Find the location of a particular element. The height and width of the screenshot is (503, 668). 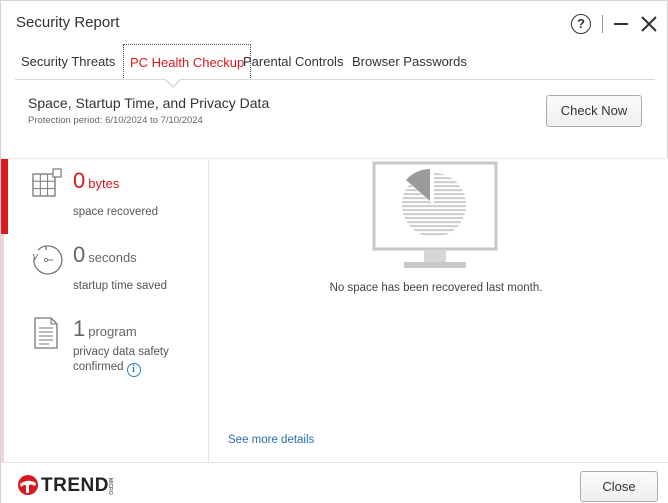

close-icon is located at coordinates (649, 24).